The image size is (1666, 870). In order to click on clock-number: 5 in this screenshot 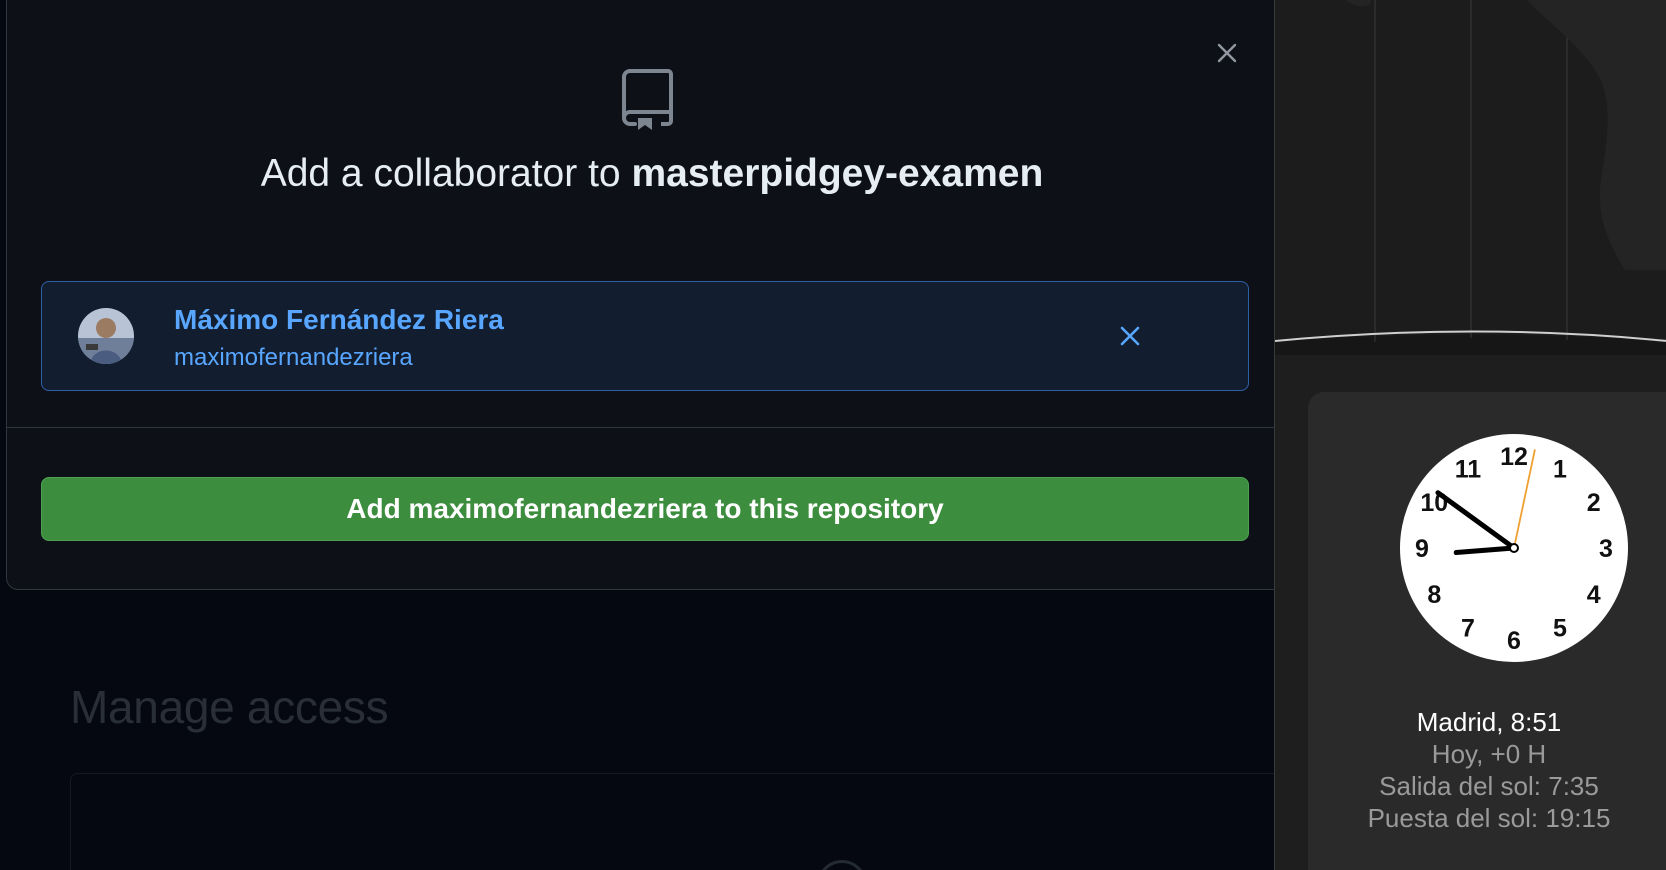, I will do `click(1560, 629)`.